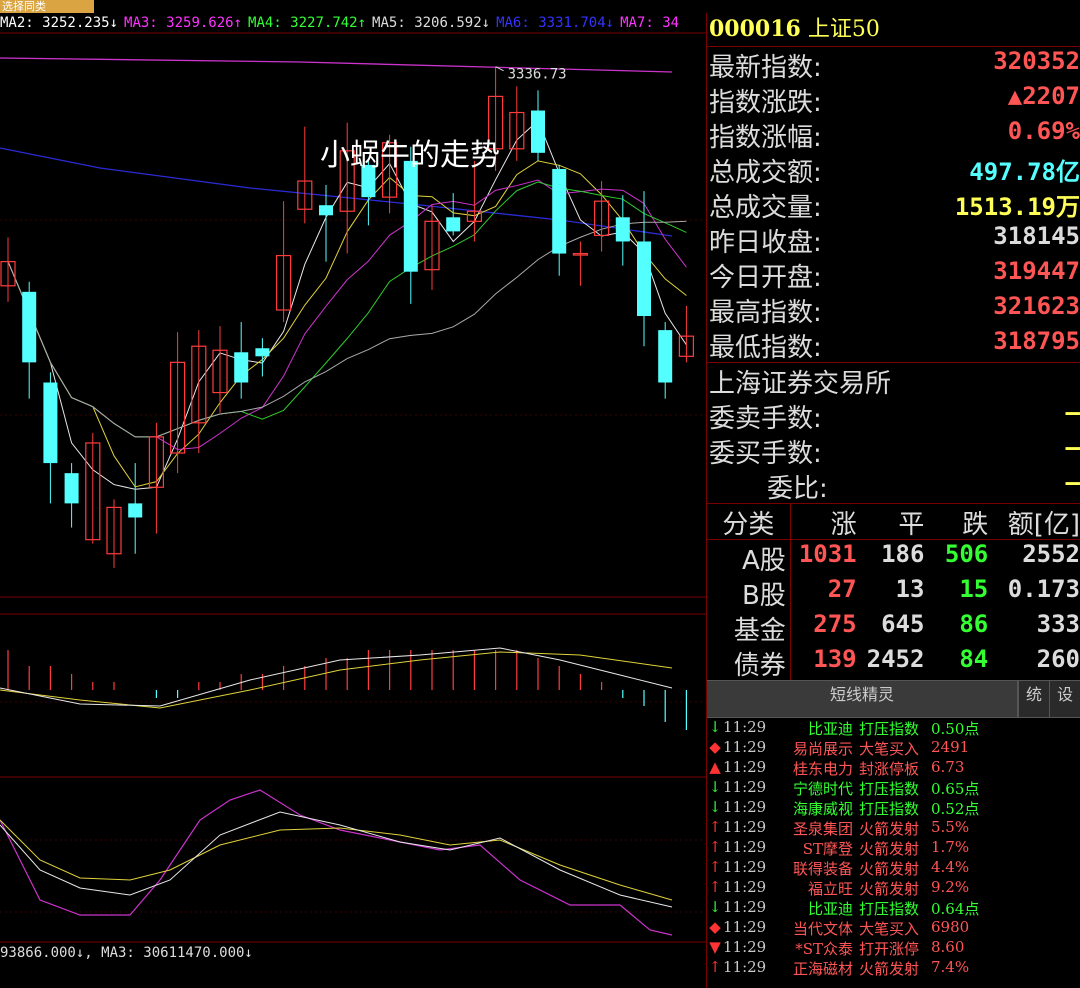 The width and height of the screenshot is (1080, 988). I want to click on quote-row: 昨日收盘: 318145, so click(893, 240).